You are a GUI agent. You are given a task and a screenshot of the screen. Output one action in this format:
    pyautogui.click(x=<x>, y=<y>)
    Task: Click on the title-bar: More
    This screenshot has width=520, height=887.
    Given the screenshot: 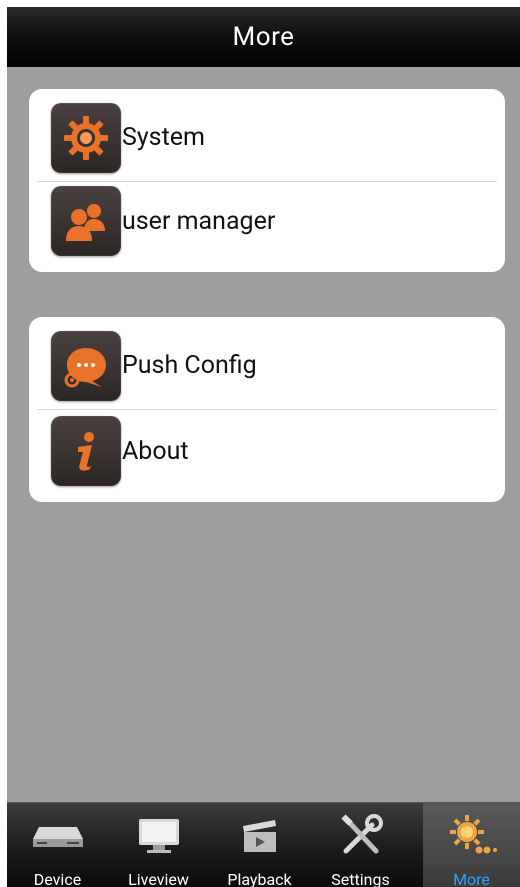 What is the action you would take?
    pyautogui.click(x=263, y=37)
    